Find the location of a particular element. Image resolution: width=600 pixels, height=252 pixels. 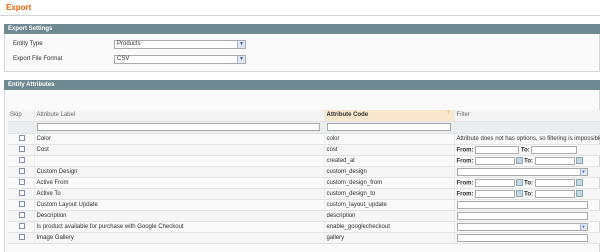

column-header-attribute-code-label: Attribute Code is located at coordinates (347, 115).